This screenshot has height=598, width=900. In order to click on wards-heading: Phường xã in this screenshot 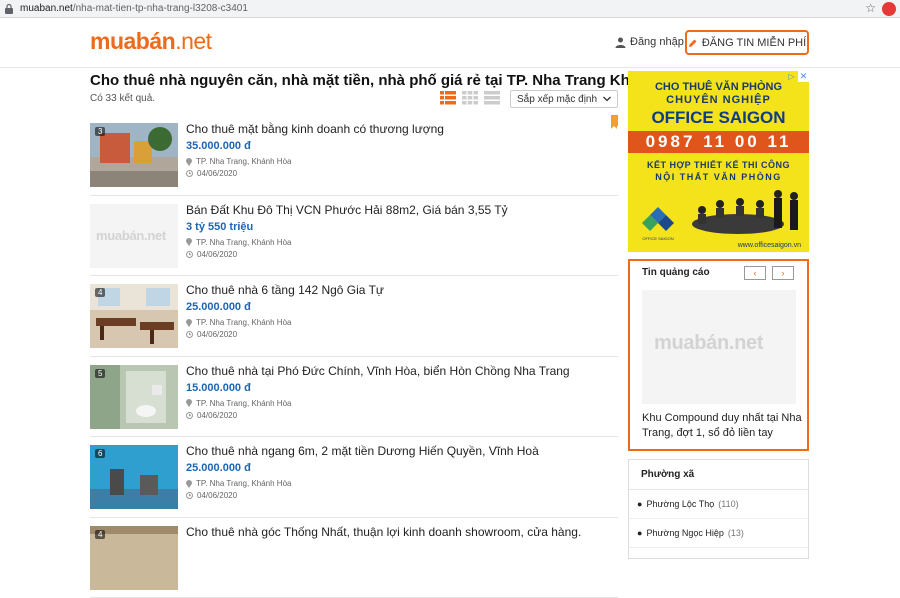, I will do `click(718, 475)`.